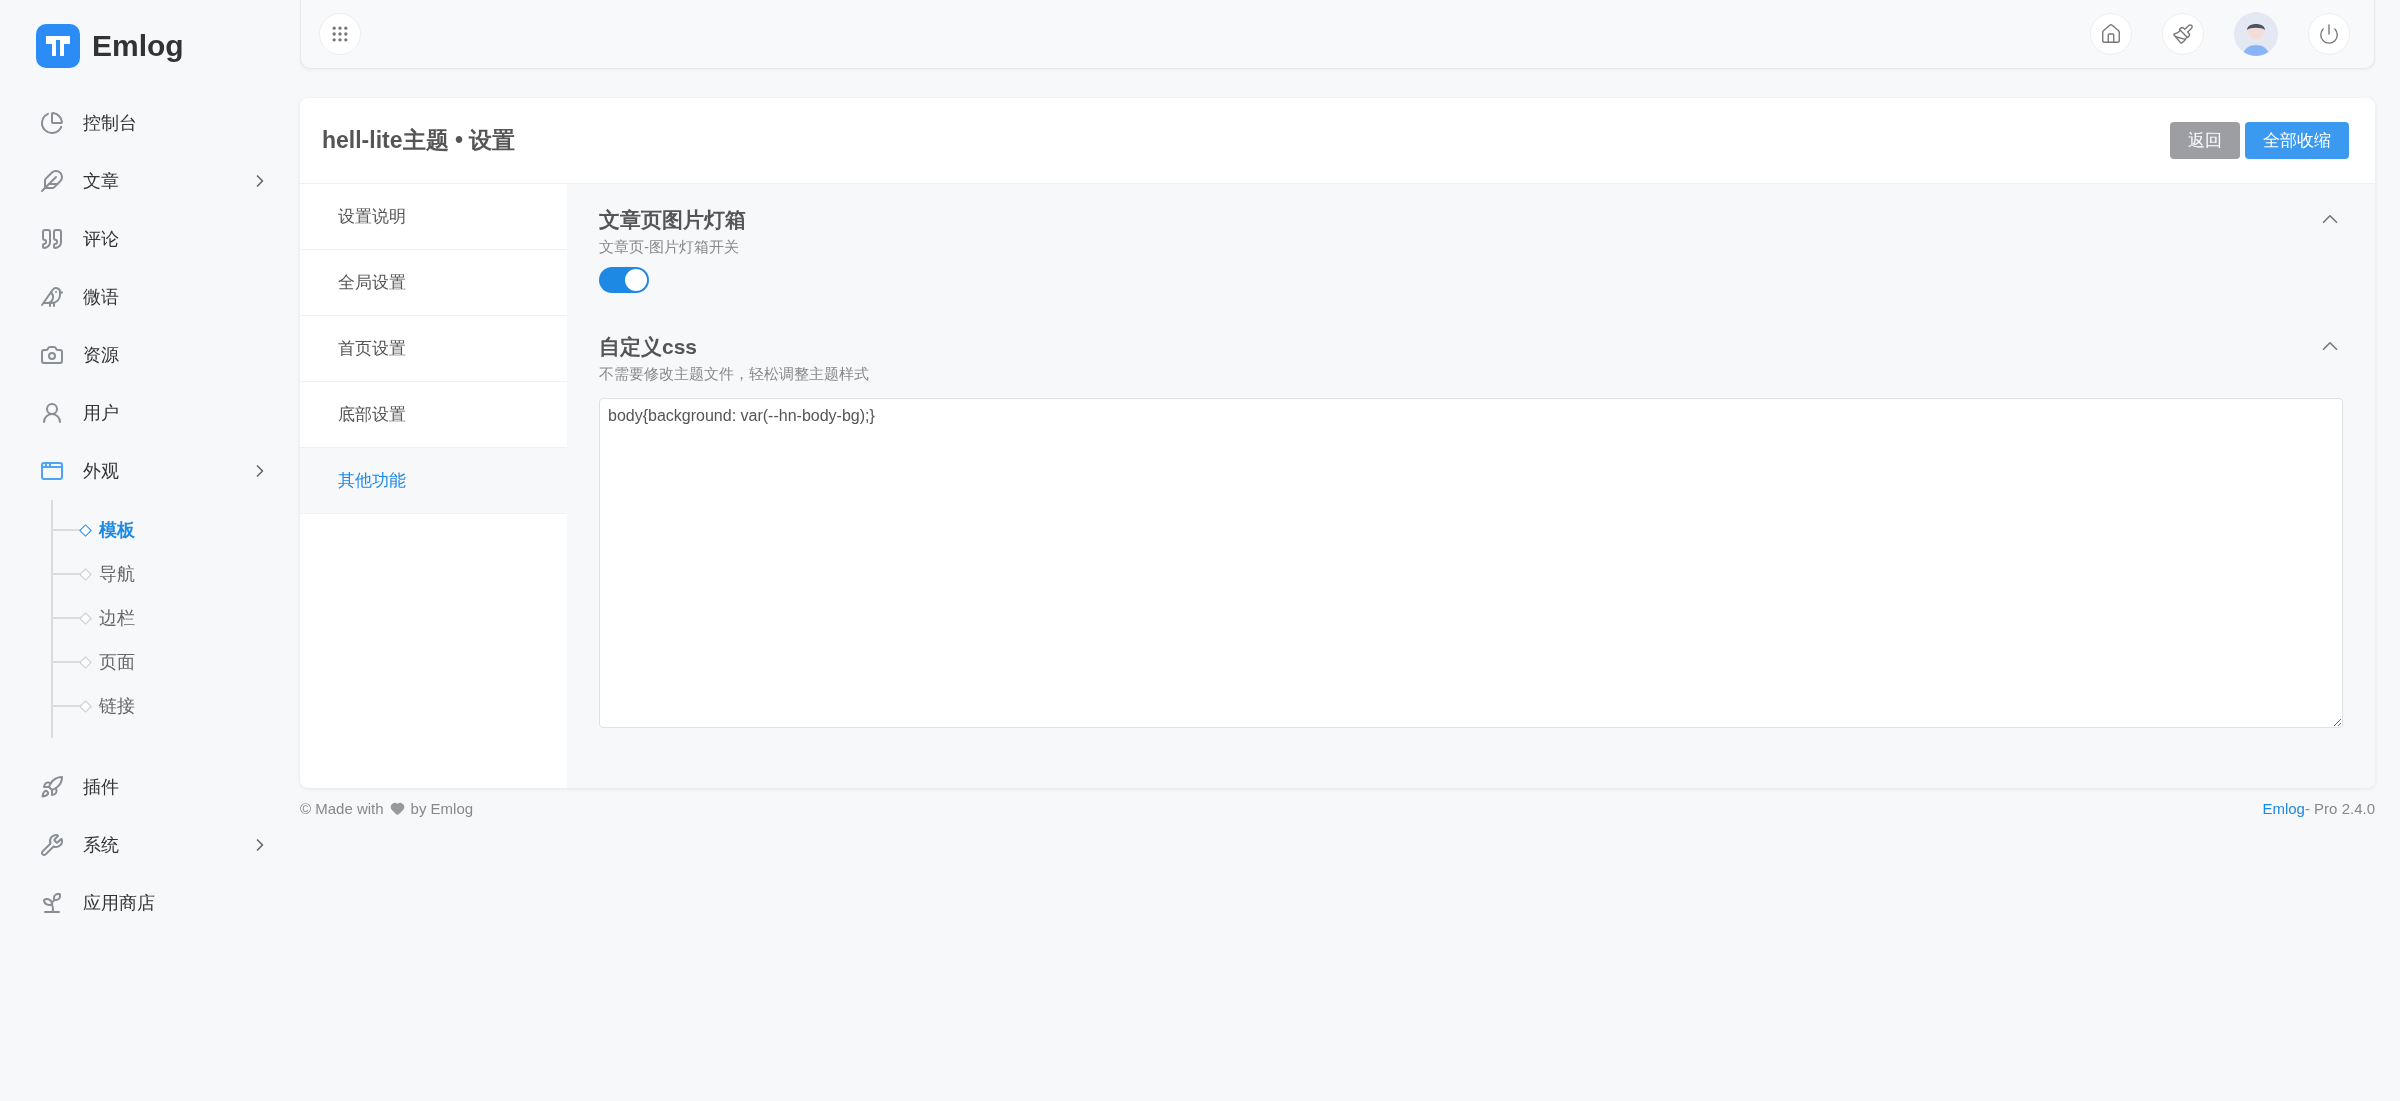 The width and height of the screenshot is (2400, 1101). What do you see at coordinates (442, 808) in the screenshot?
I see `footer-text: by Emlog` at bounding box center [442, 808].